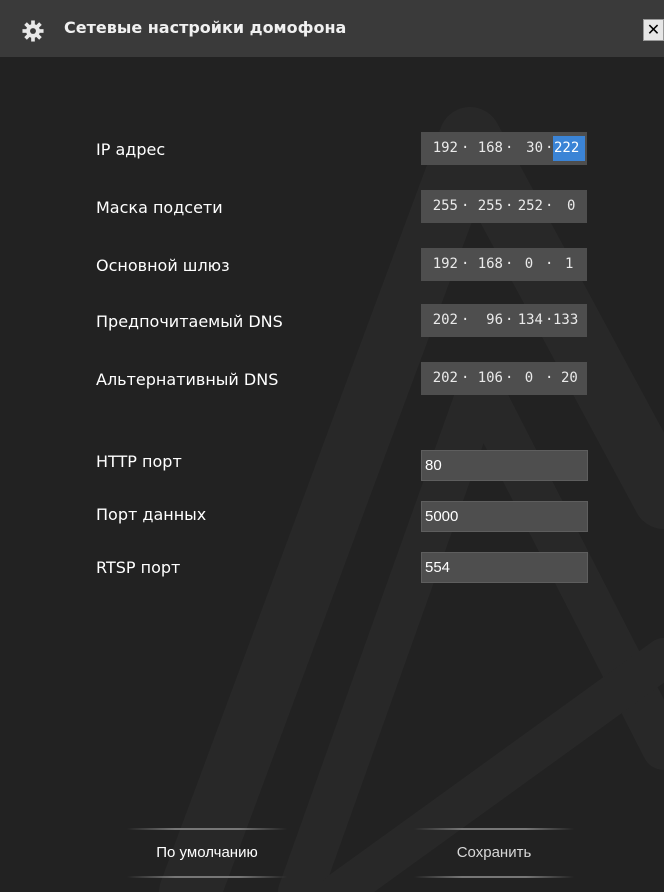  I want to click on window-title: Сетевые настройки домофона, so click(205, 27).